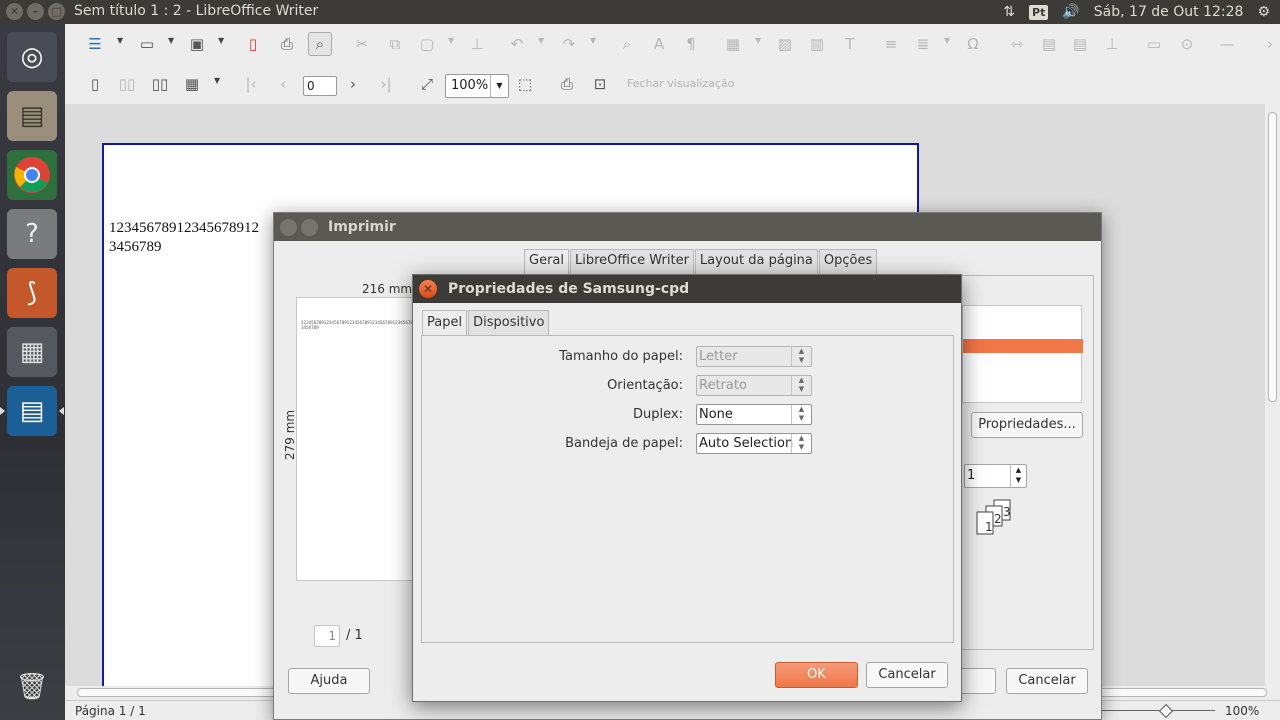  Describe the element at coordinates (659, 44) in the screenshot. I see `spelling-icon: A` at that location.